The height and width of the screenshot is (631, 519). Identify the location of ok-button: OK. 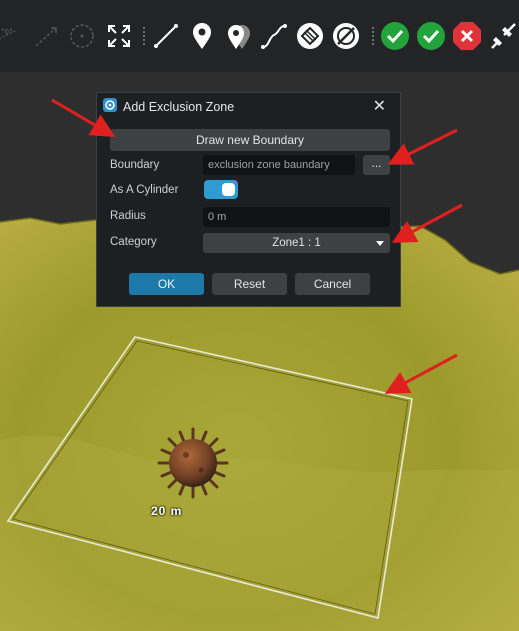
(166, 284).